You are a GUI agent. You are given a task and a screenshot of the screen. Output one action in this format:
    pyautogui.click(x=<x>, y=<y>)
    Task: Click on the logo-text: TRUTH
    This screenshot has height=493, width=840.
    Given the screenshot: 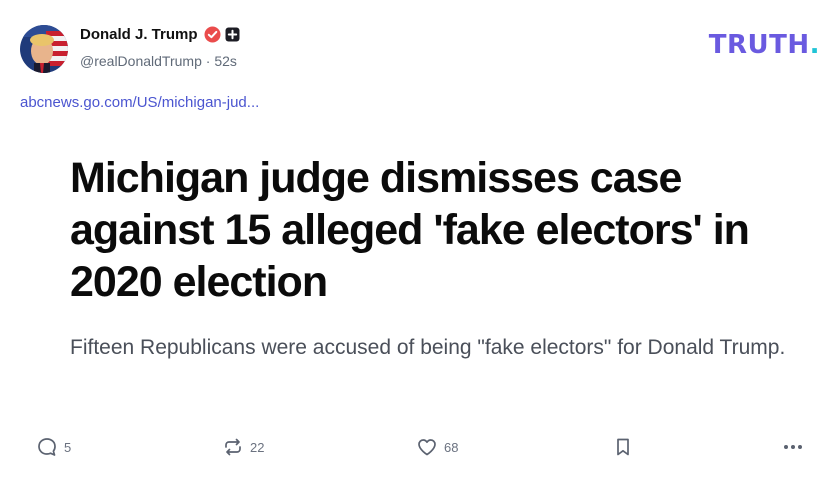 What is the action you would take?
    pyautogui.click(x=759, y=45)
    